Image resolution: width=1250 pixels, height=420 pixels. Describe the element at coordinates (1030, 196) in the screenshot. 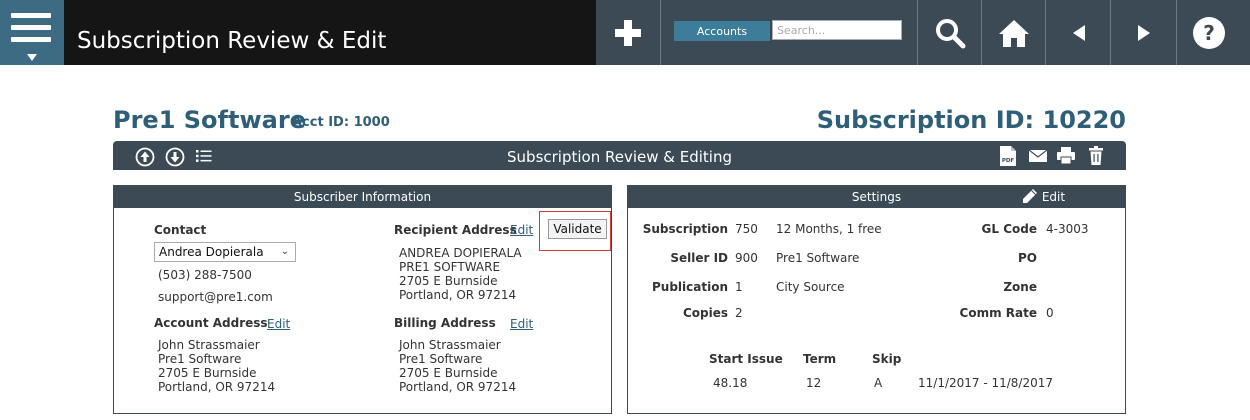

I see `pencil-icon` at that location.